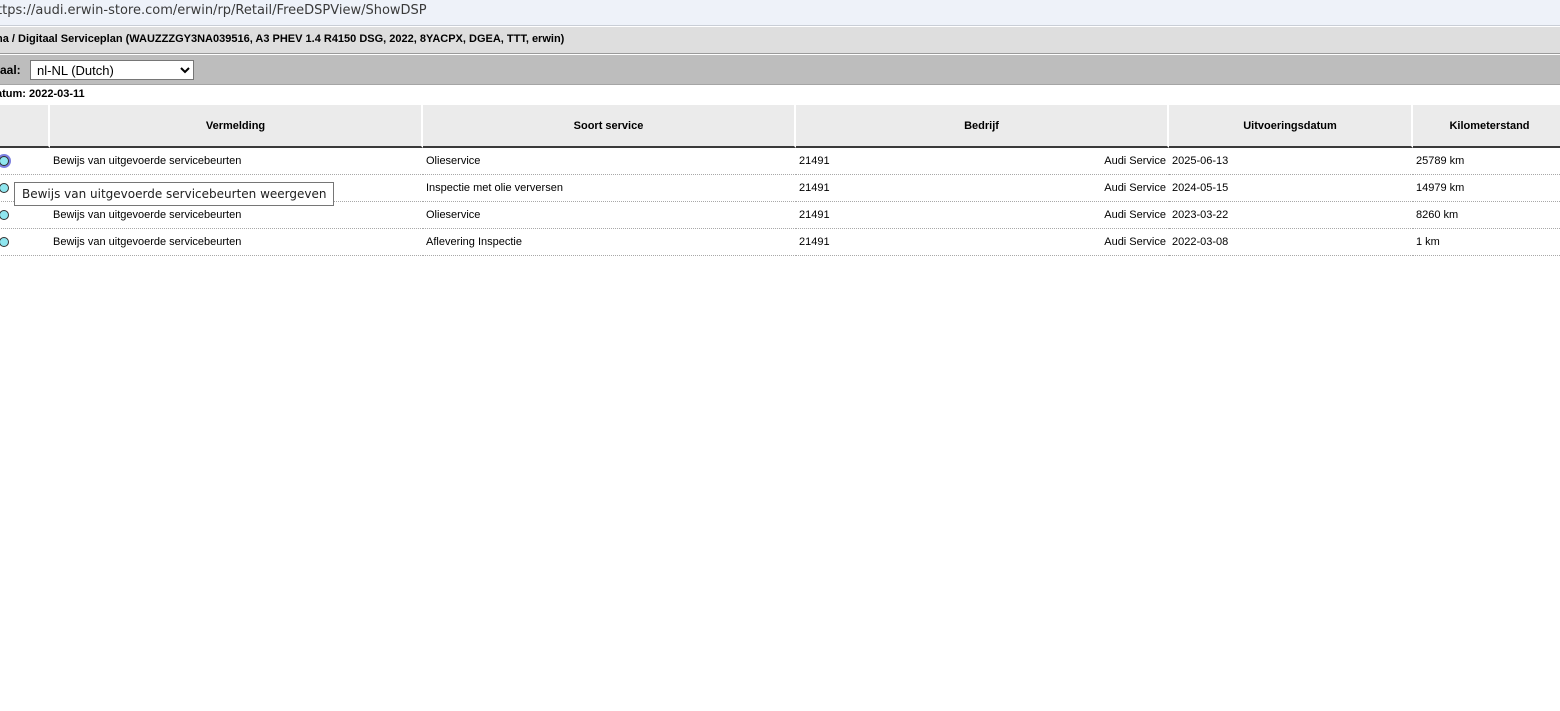  I want to click on col-header-vermelding: Vermelding, so click(236, 126).